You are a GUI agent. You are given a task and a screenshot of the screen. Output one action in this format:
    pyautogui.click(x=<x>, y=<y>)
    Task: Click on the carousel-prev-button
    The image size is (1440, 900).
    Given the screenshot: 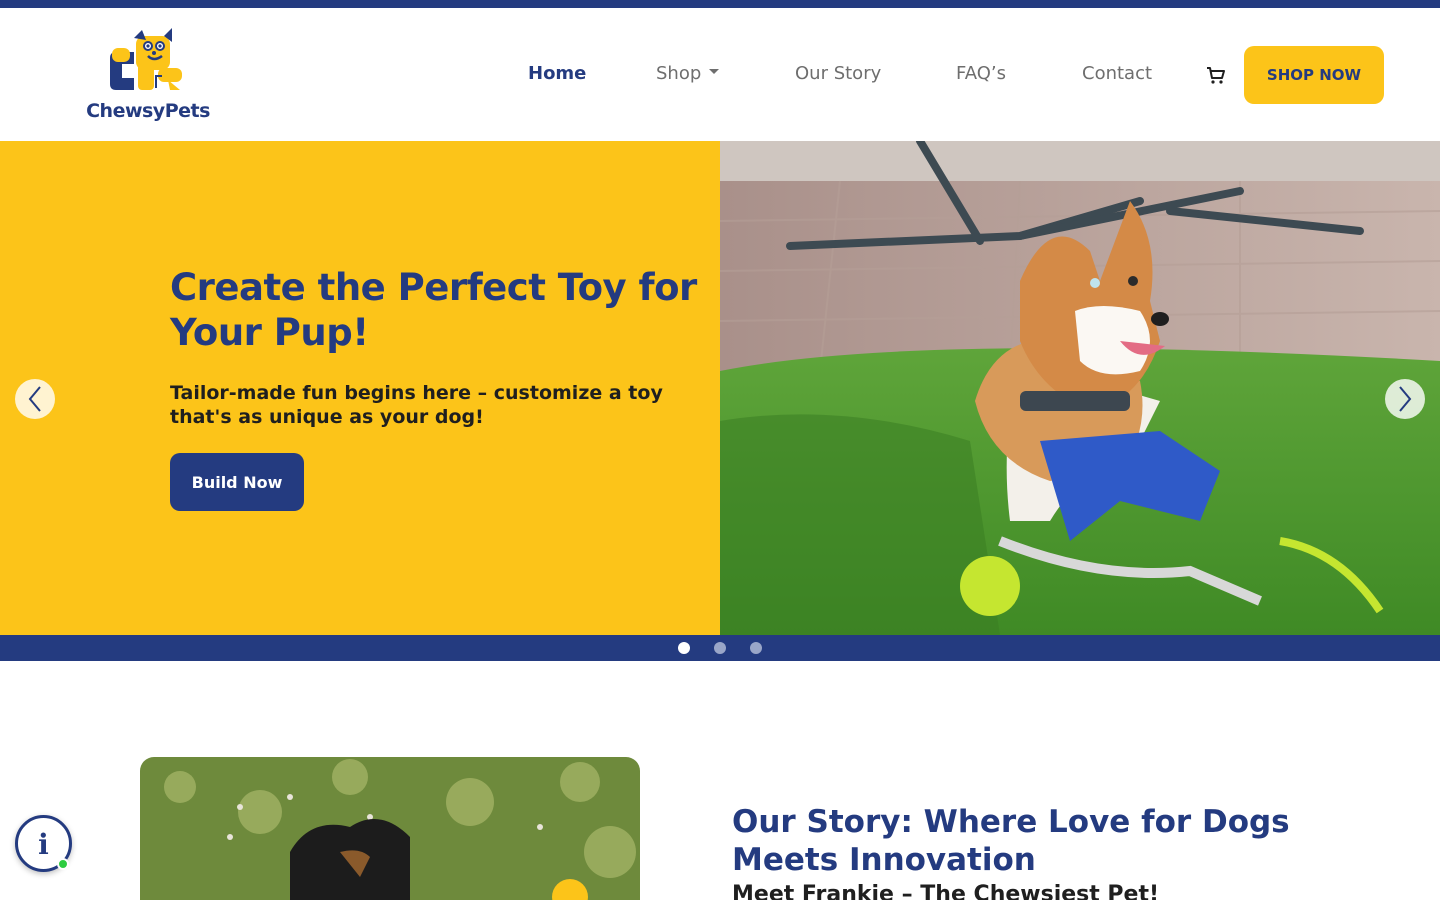 What is the action you would take?
    pyautogui.click(x=35, y=399)
    